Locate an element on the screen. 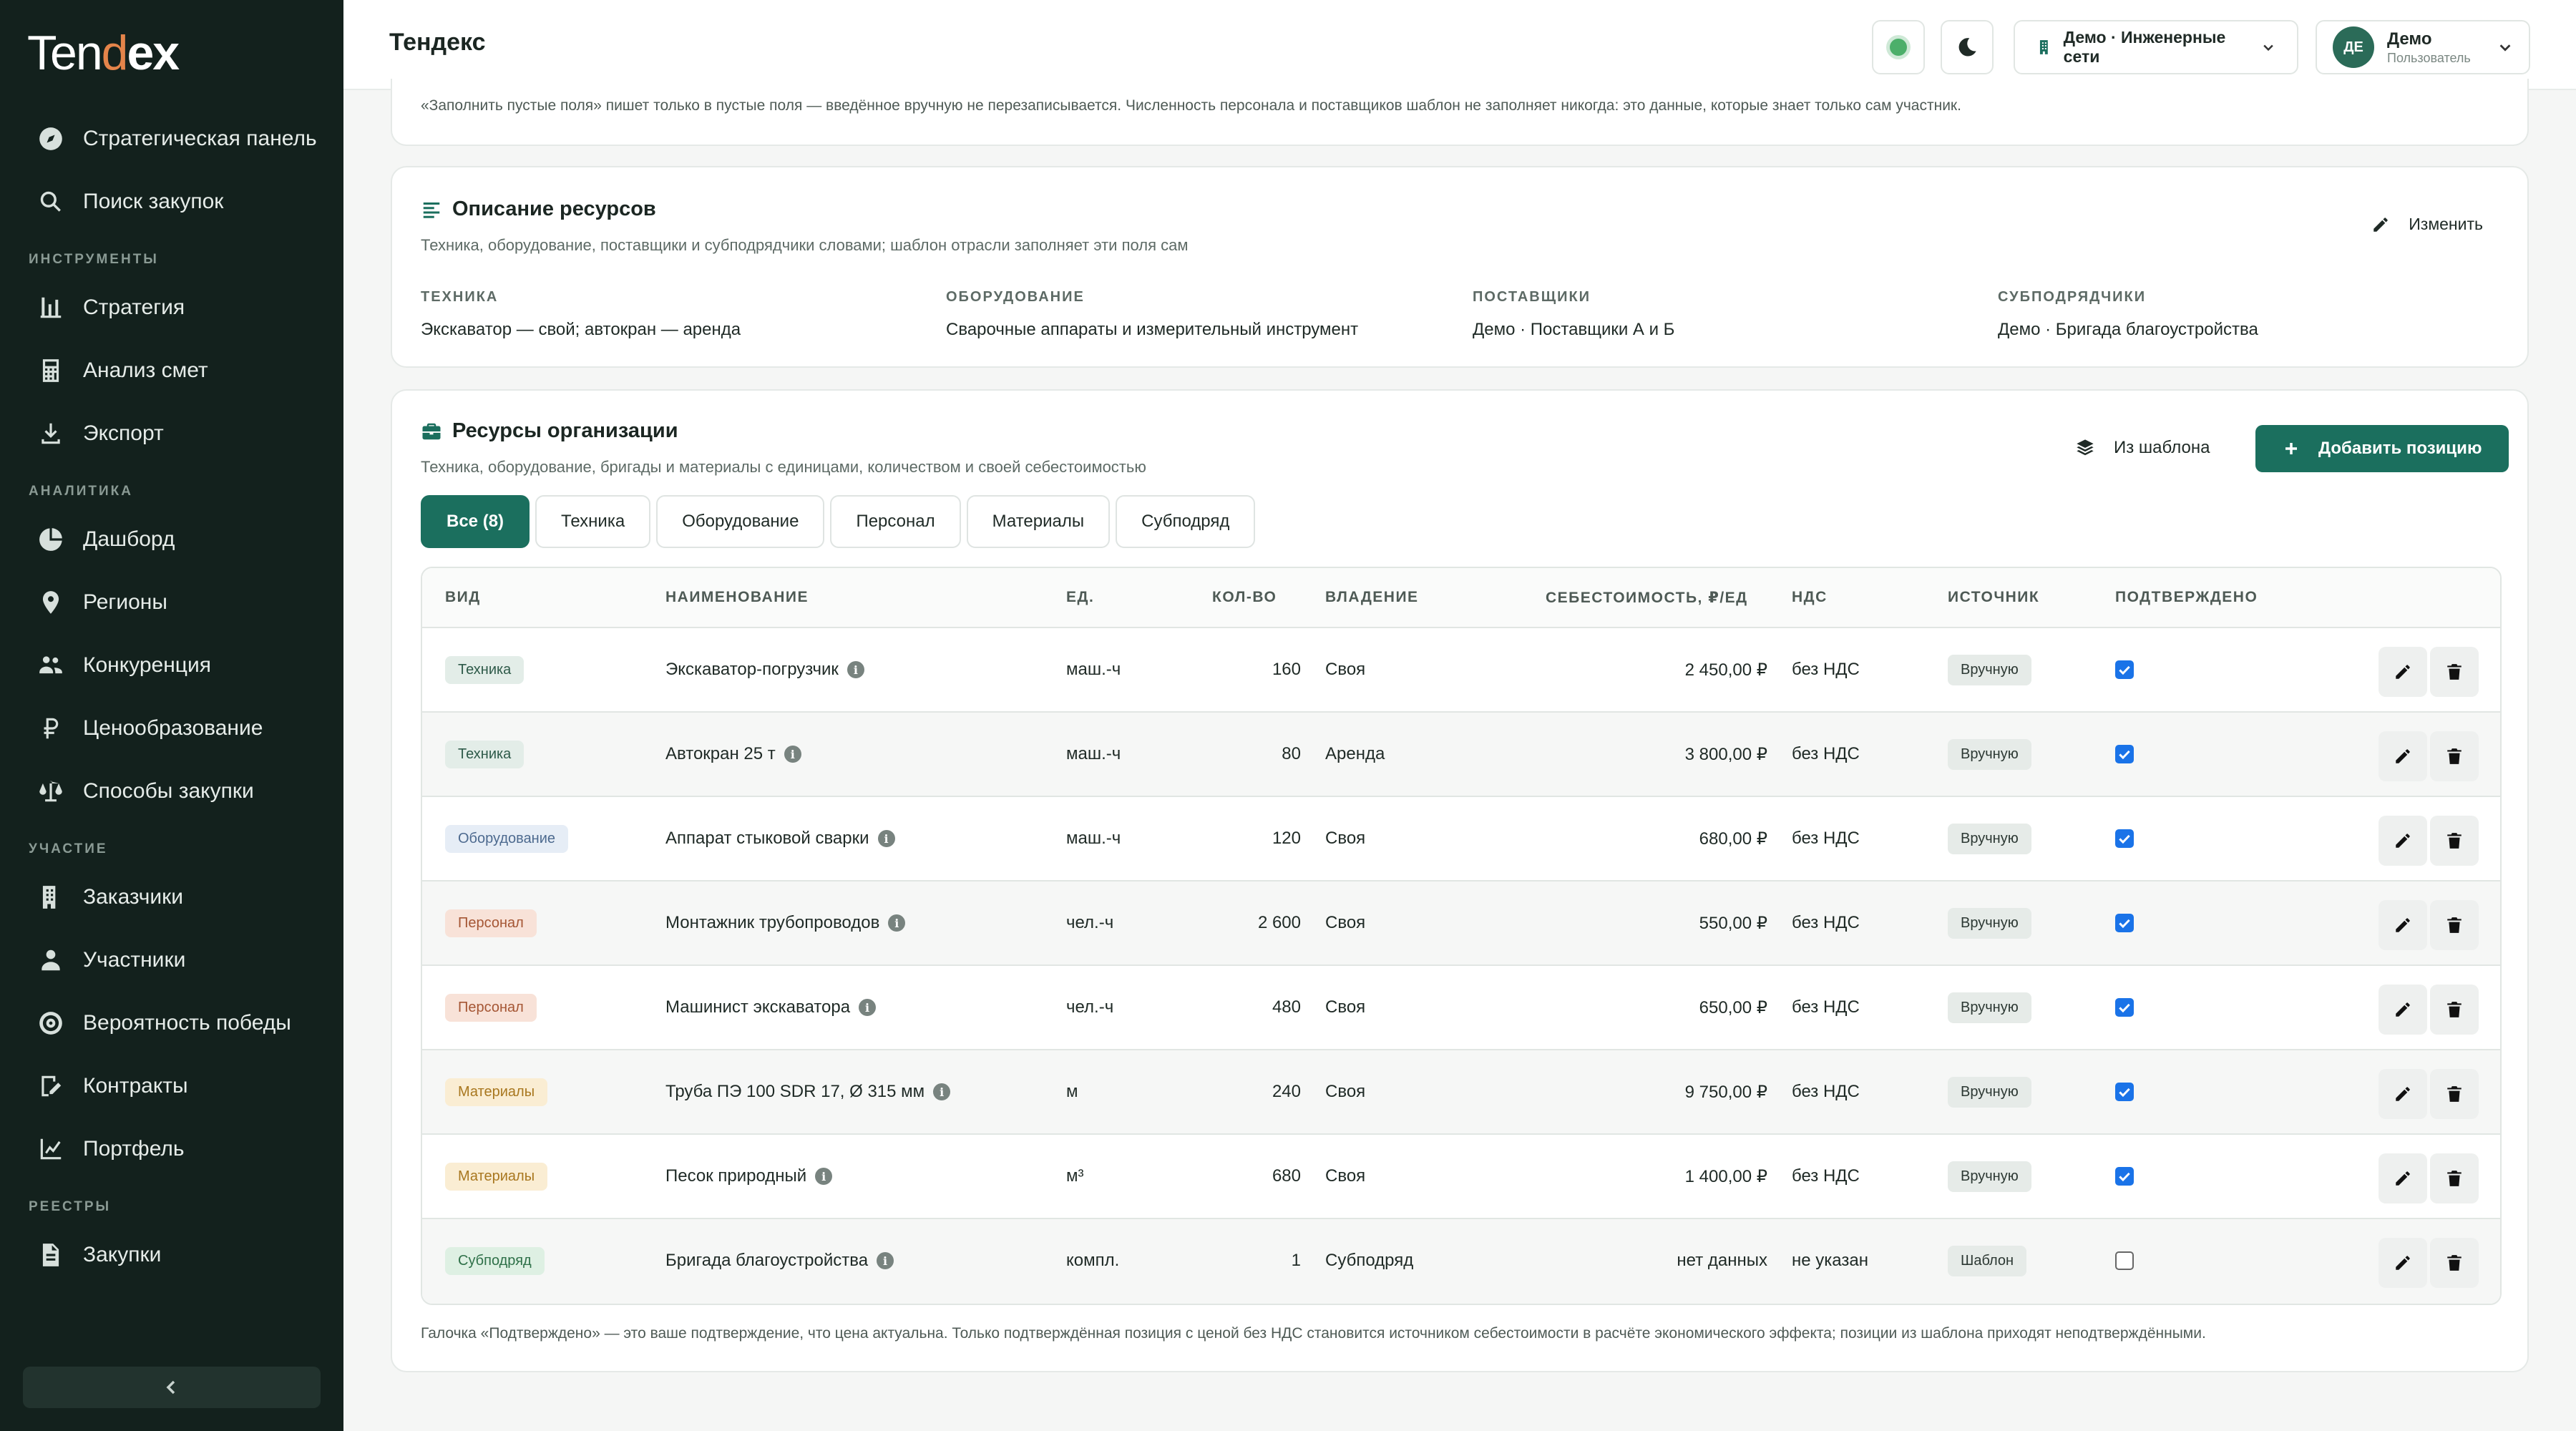 This screenshot has height=1431, width=2576. scales-icon is located at coordinates (51, 791).